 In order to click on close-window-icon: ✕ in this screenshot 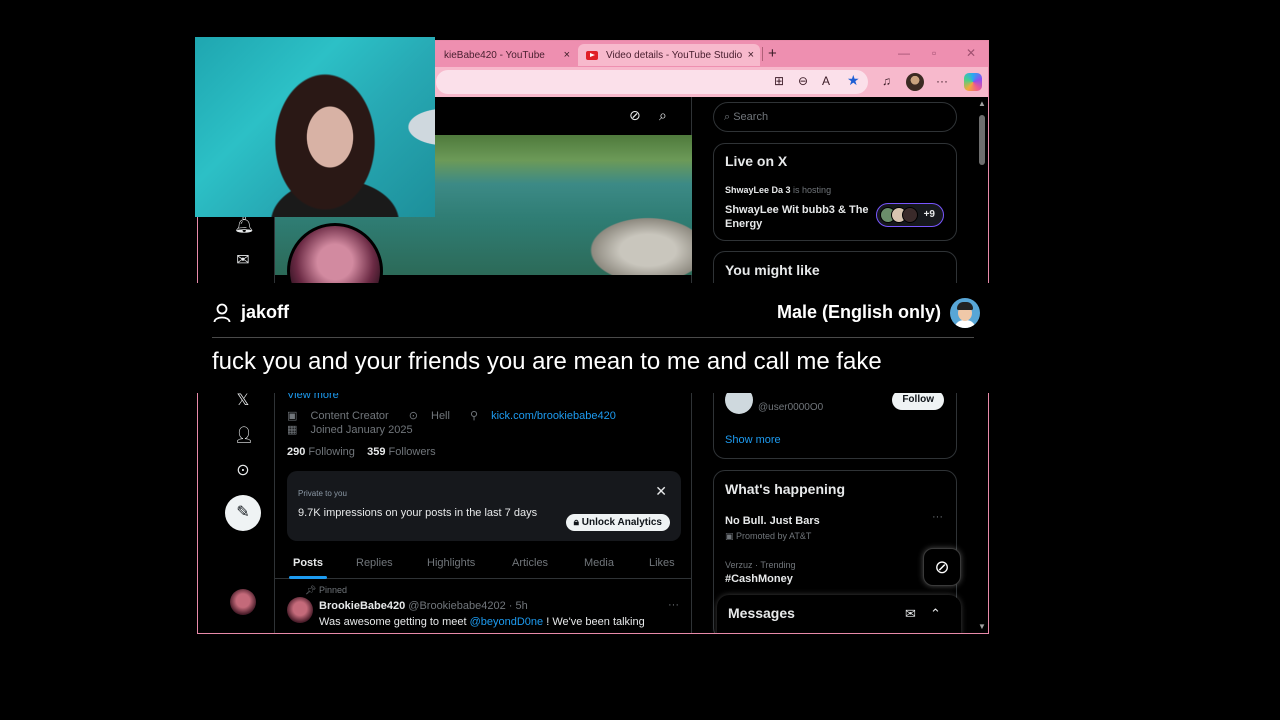, I will do `click(971, 53)`.